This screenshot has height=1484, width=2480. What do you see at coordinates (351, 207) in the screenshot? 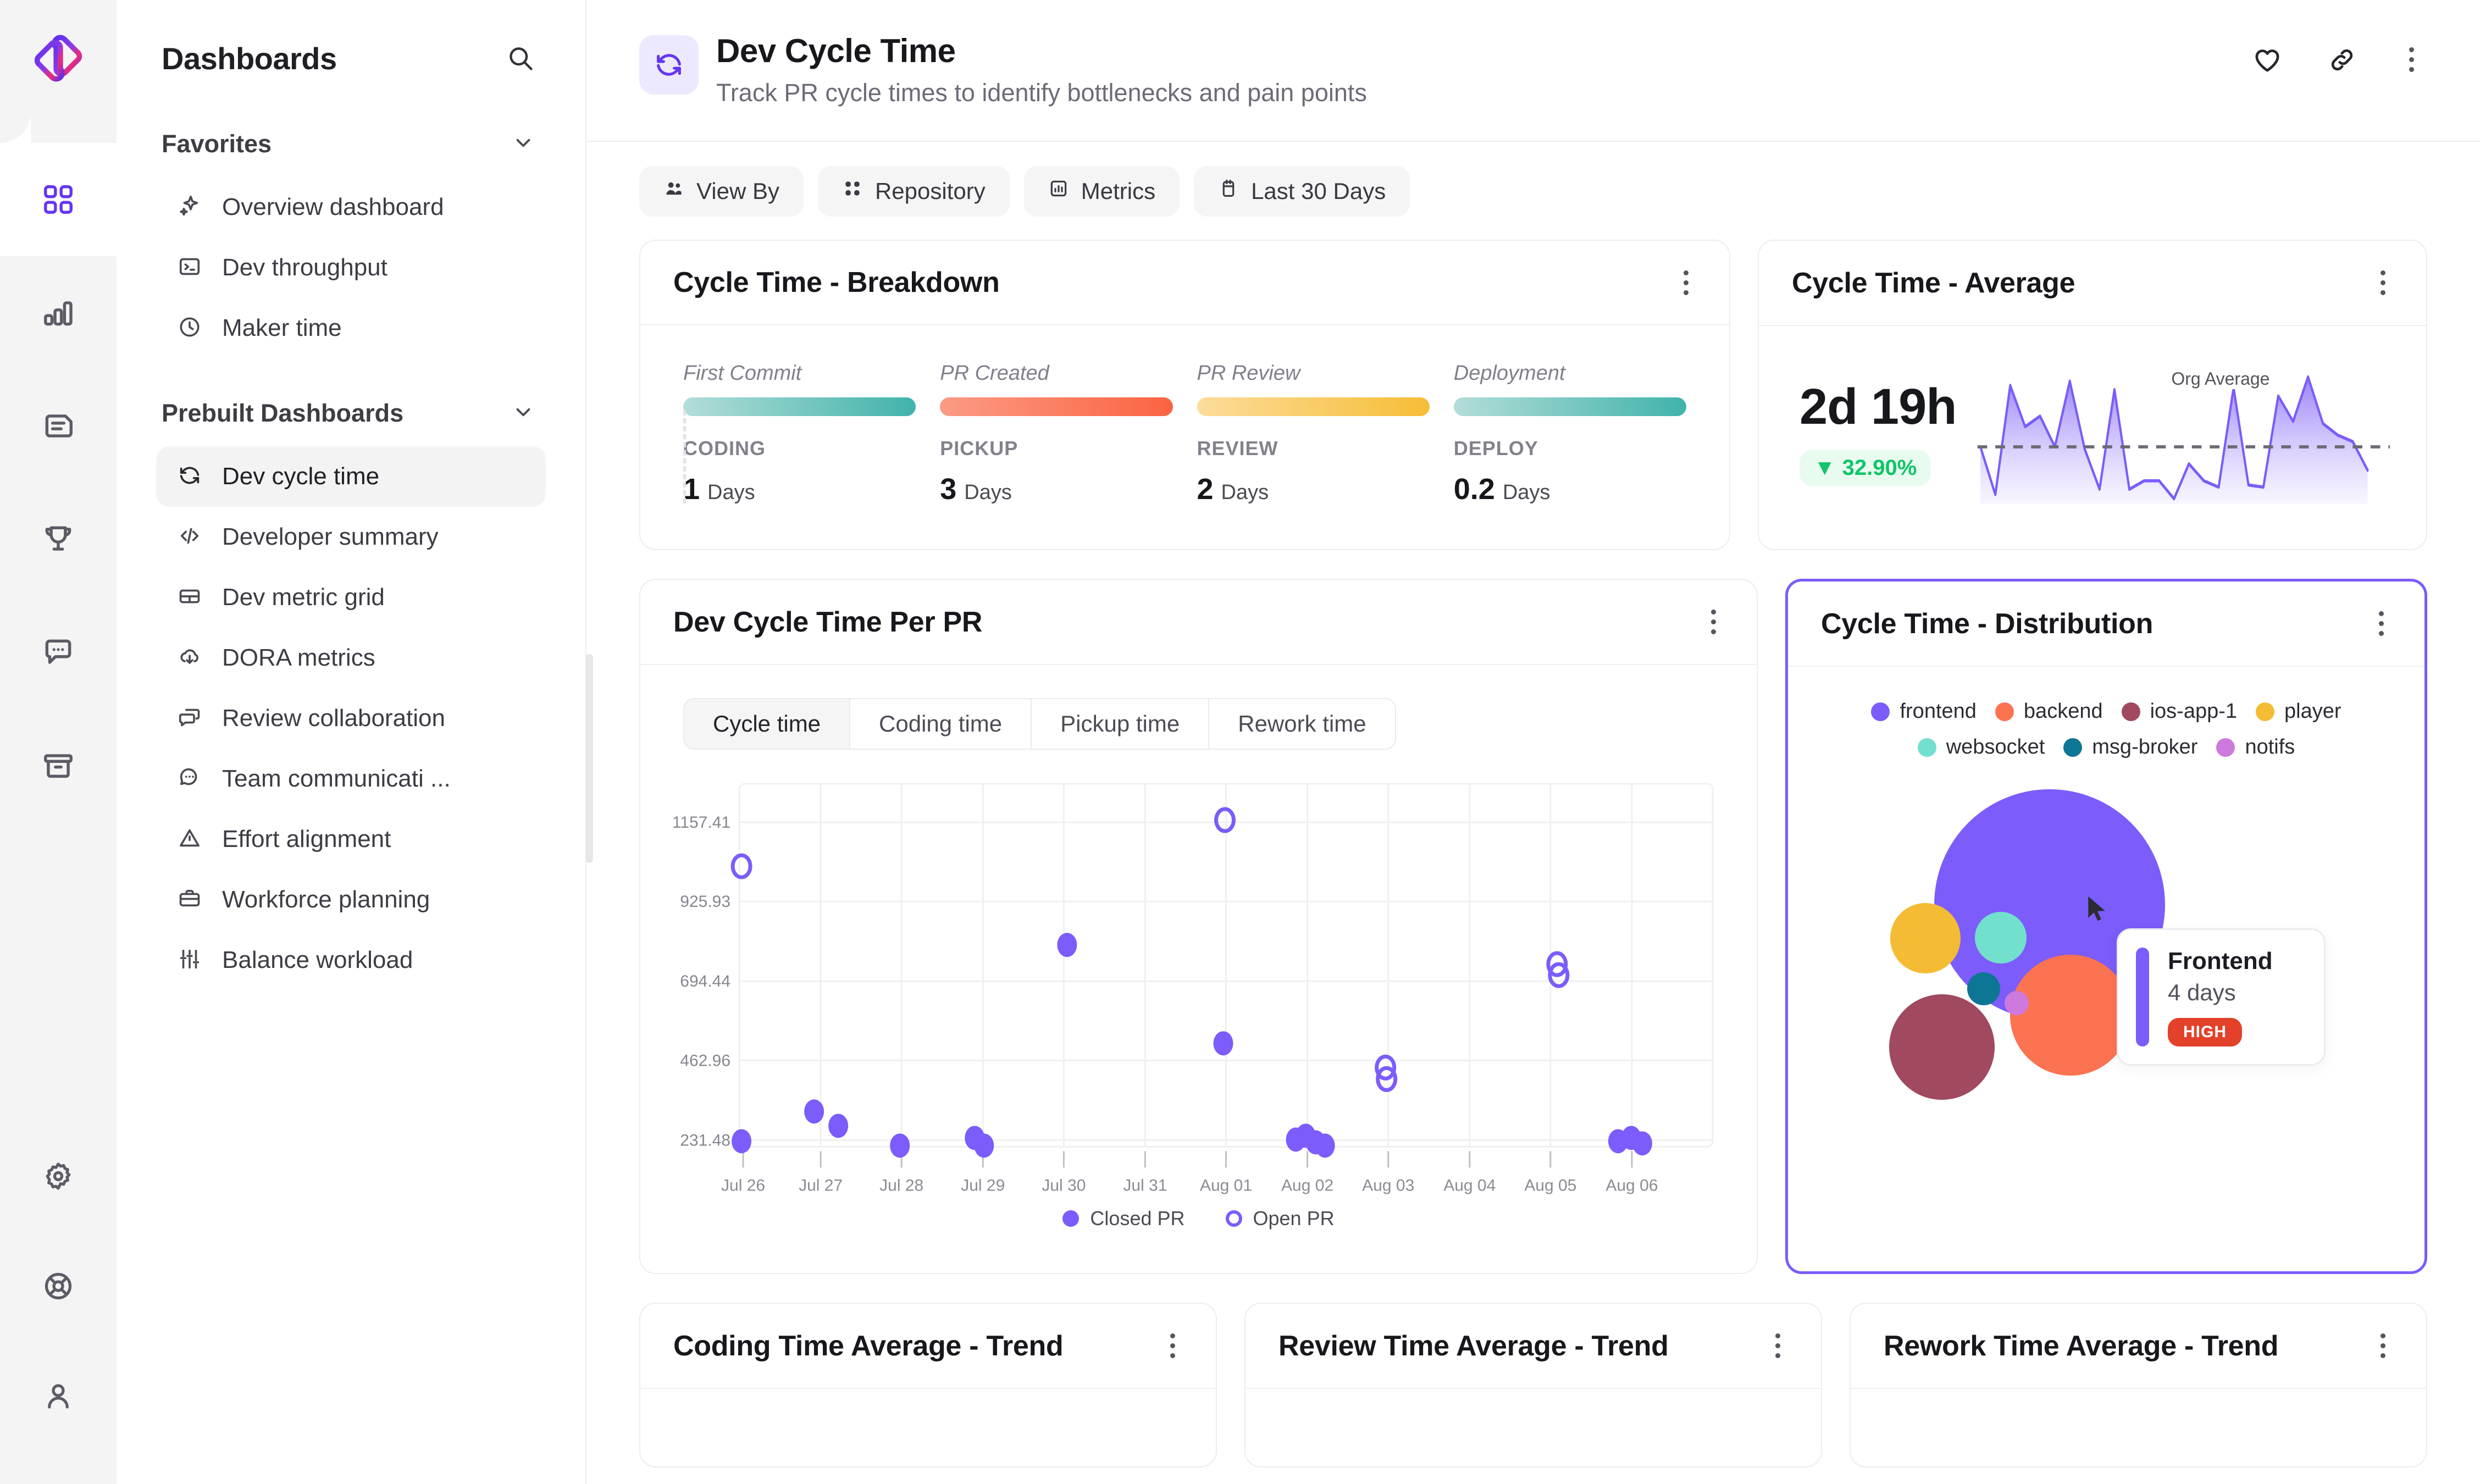
I see `sidebar-item-overview-dashboard: Overview dashboard` at bounding box center [351, 207].